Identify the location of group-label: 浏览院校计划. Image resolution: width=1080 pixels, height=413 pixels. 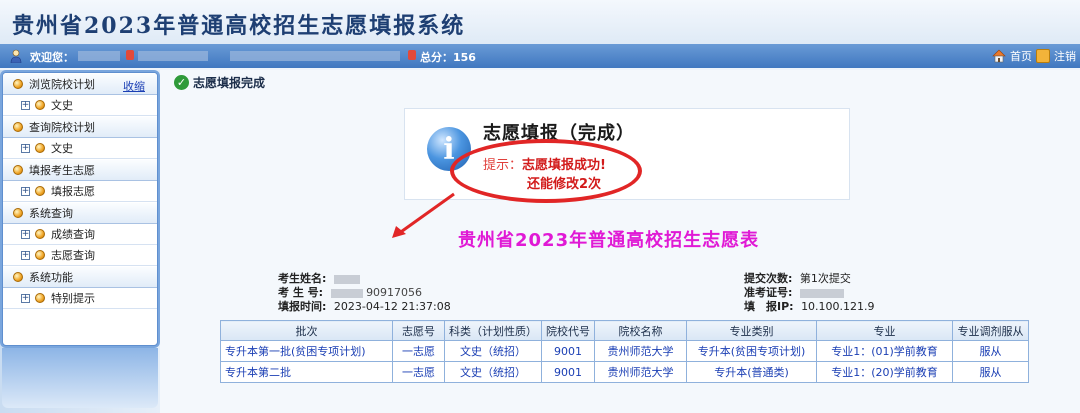
(62, 84).